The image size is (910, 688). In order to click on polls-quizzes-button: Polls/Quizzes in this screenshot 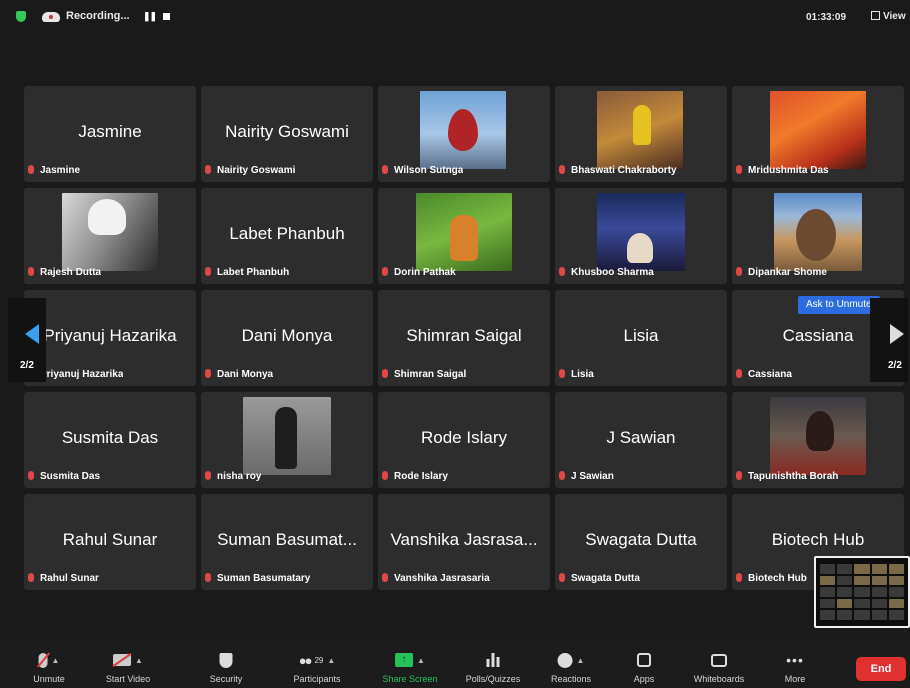, I will do `click(493, 664)`.